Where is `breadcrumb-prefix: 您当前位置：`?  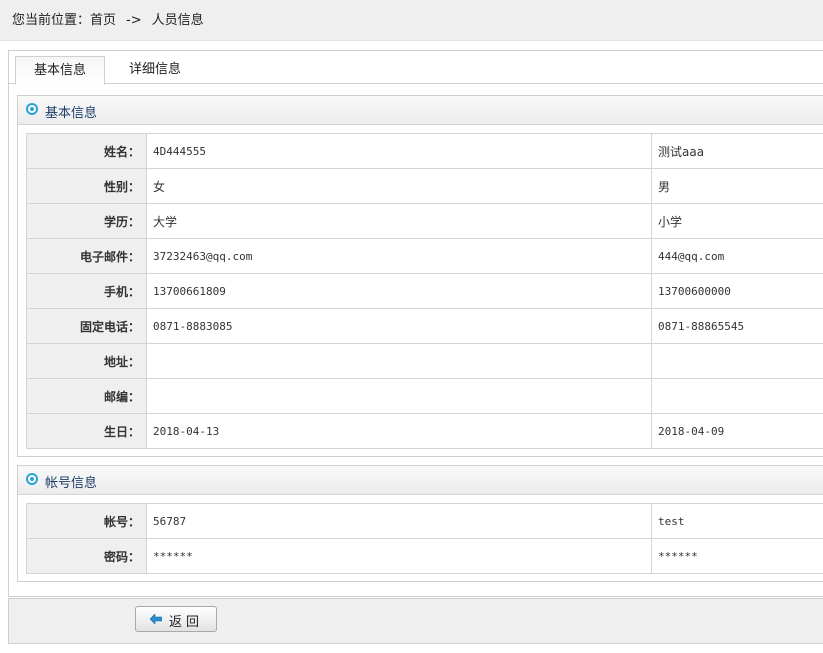 breadcrumb-prefix: 您当前位置： is located at coordinates (51, 20).